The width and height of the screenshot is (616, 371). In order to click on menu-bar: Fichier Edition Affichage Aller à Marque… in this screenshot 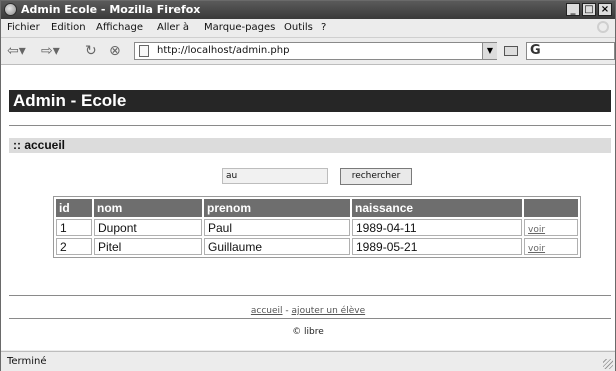, I will do `click(308, 28)`.